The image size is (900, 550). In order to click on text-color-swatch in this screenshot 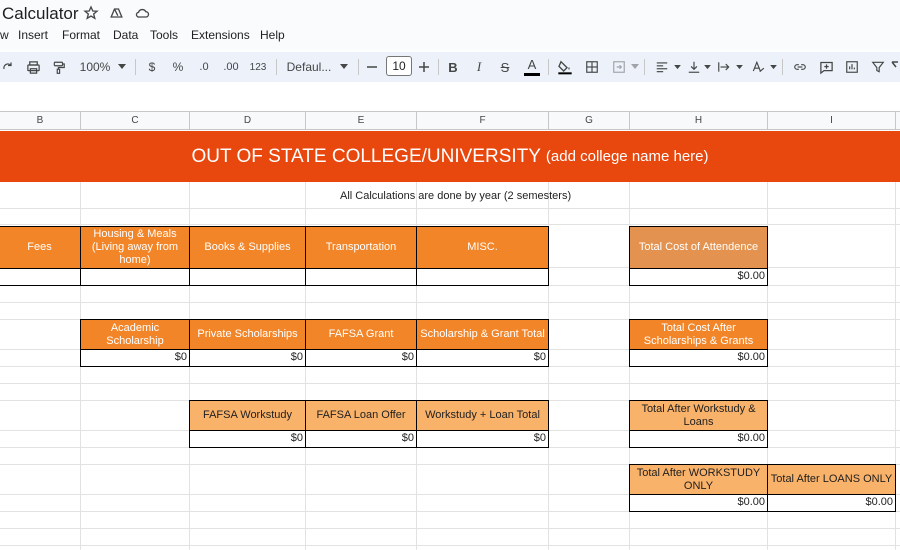, I will do `click(532, 74)`.